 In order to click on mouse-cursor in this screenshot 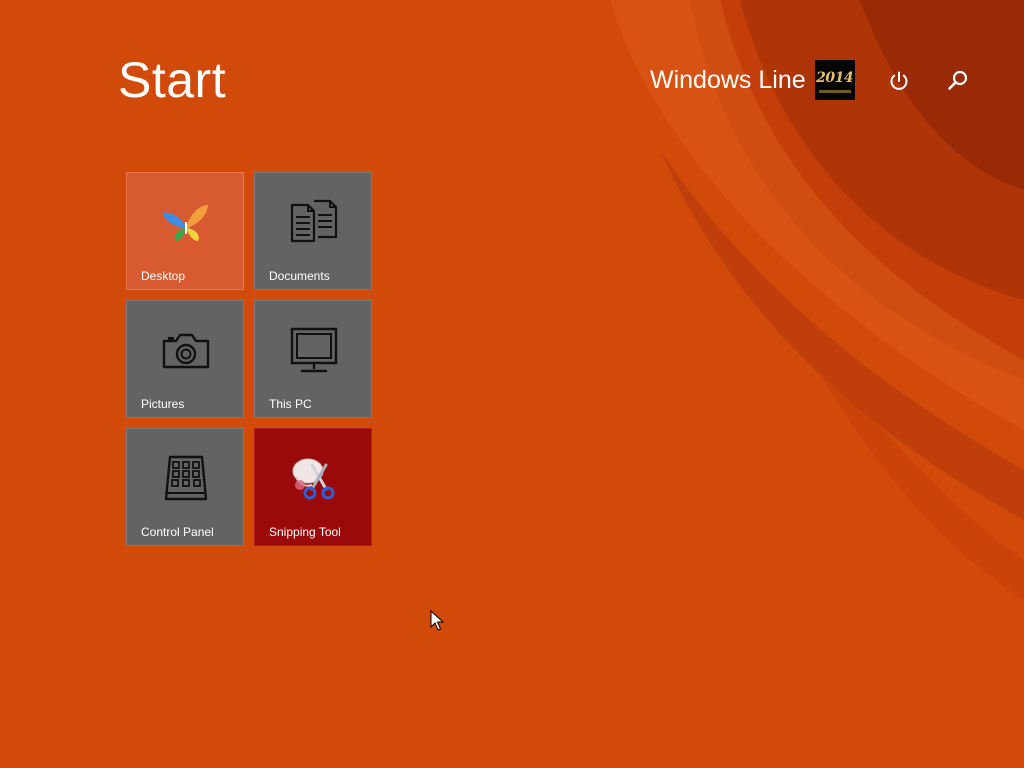, I will do `click(437, 620)`.